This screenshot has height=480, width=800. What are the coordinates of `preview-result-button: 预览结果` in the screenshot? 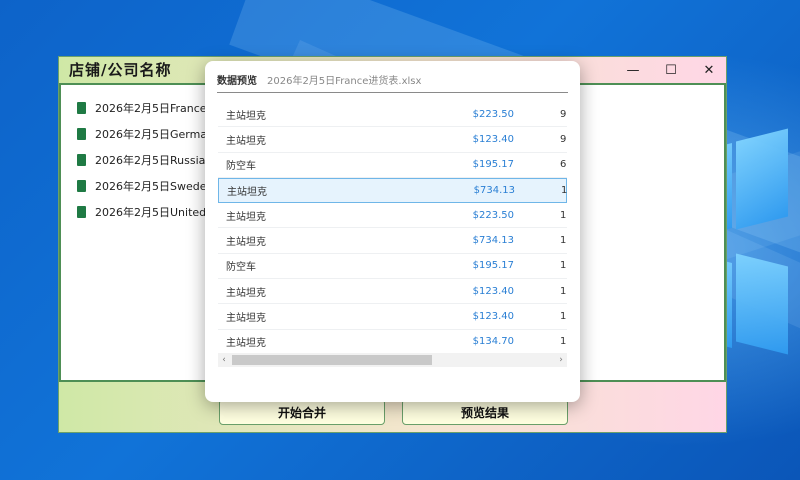 It's located at (485, 412).